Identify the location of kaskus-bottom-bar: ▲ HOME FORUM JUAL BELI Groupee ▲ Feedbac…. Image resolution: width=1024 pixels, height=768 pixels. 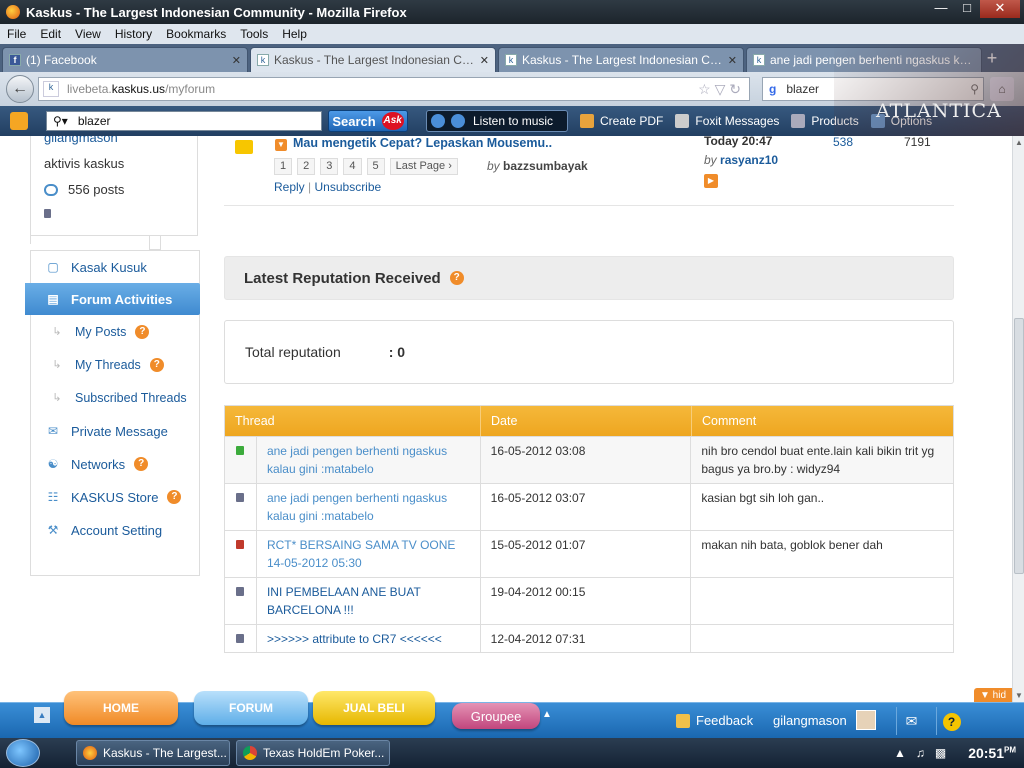
(512, 714).